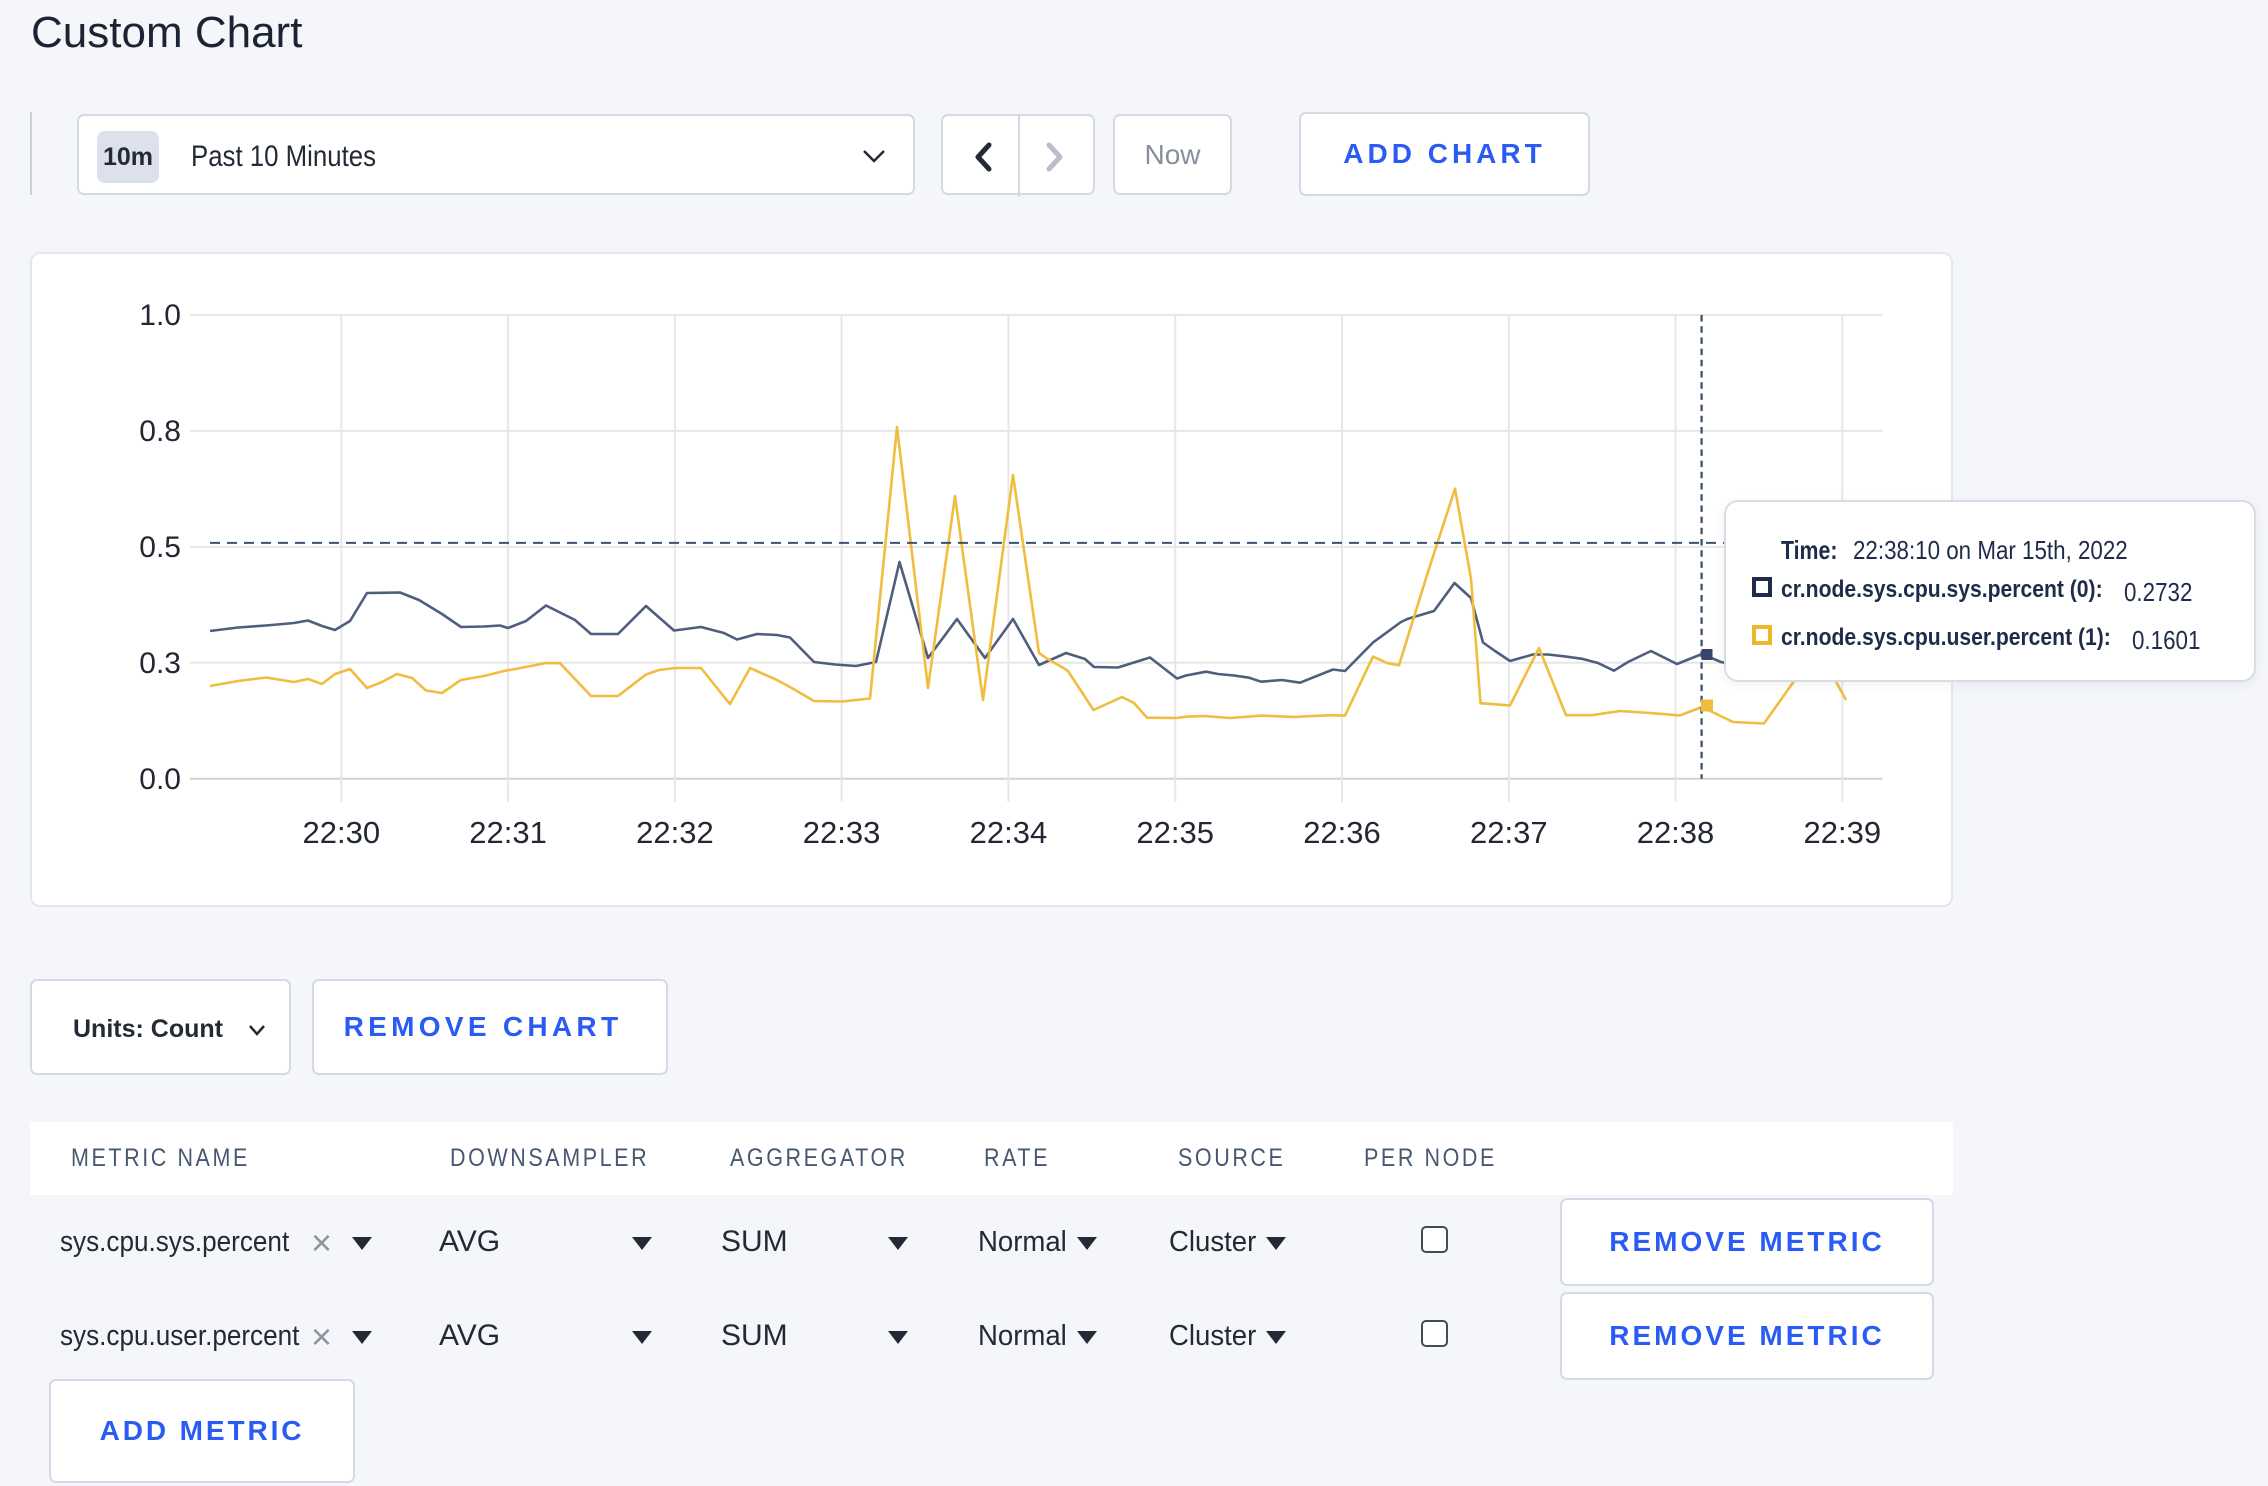 This screenshot has height=1486, width=2268. Describe the element at coordinates (160, 547) in the screenshot. I see `svg-text: 0.5` at that location.